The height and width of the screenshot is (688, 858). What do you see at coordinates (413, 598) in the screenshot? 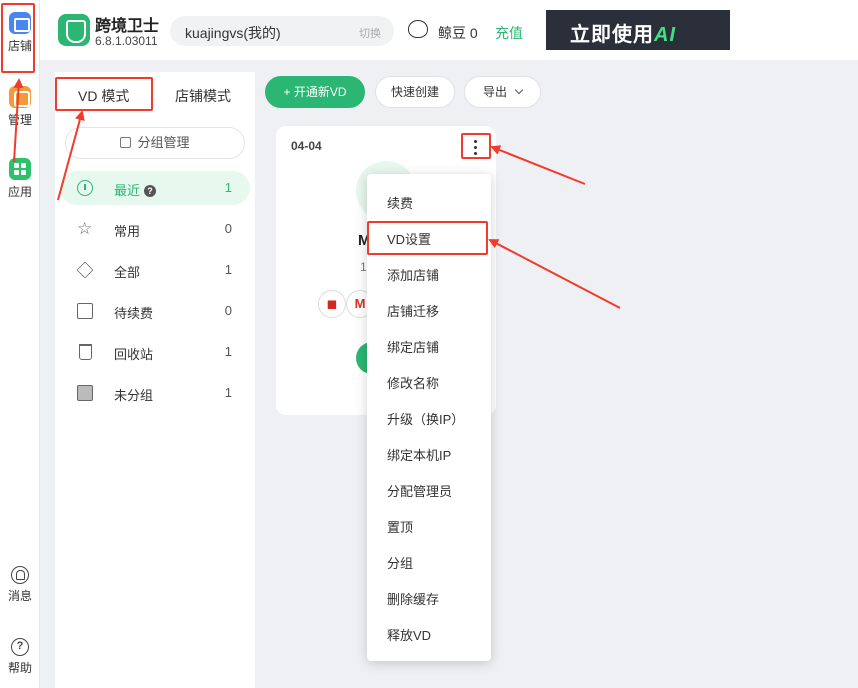
I see `menu-item-clear-cache: 删除缓存` at bounding box center [413, 598].